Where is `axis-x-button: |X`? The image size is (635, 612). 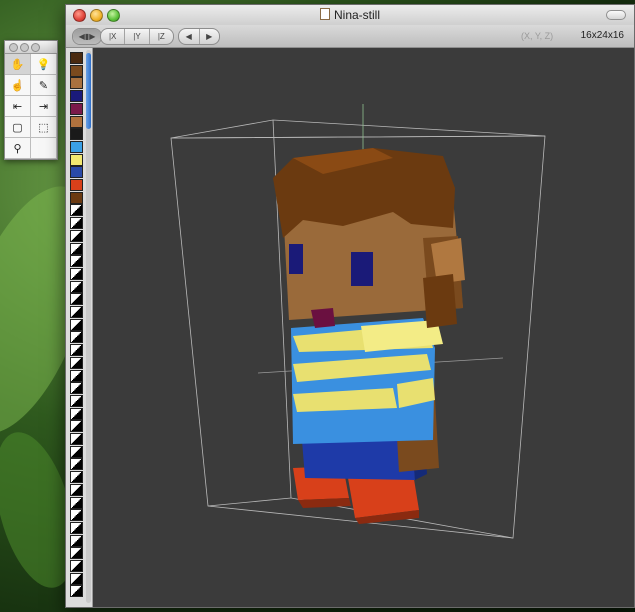 axis-x-button: |X is located at coordinates (113, 36).